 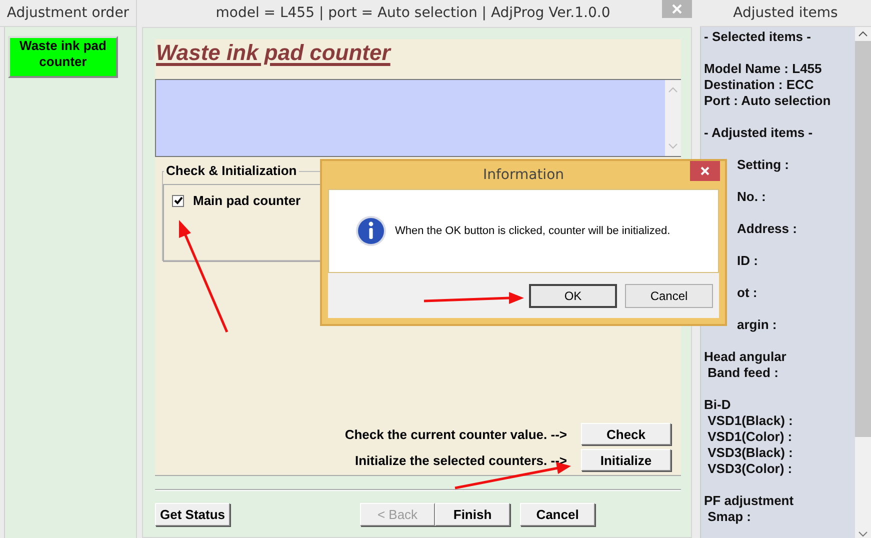 What do you see at coordinates (748, 261) in the screenshot?
I see `item-line: ID :` at bounding box center [748, 261].